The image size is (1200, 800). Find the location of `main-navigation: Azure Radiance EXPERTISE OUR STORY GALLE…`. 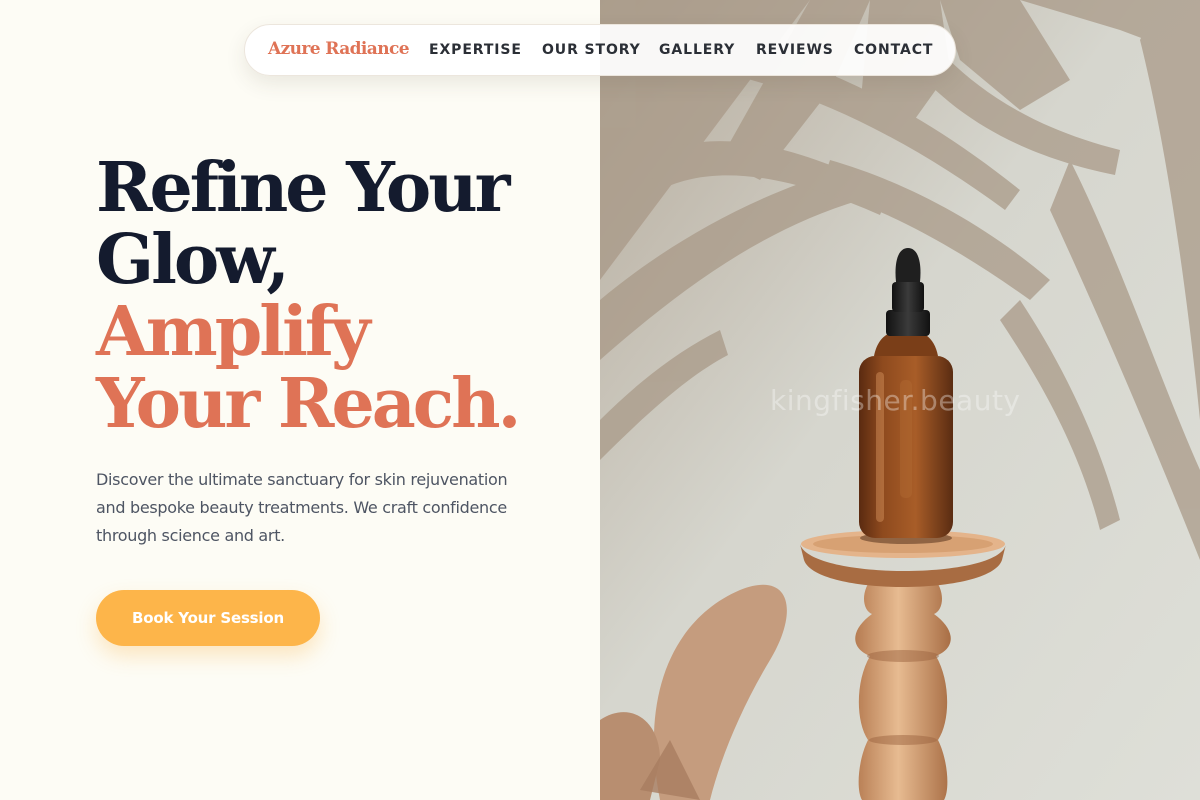

main-navigation: Azure Radiance EXPERTISE OUR STORY GALLE… is located at coordinates (600, 50).